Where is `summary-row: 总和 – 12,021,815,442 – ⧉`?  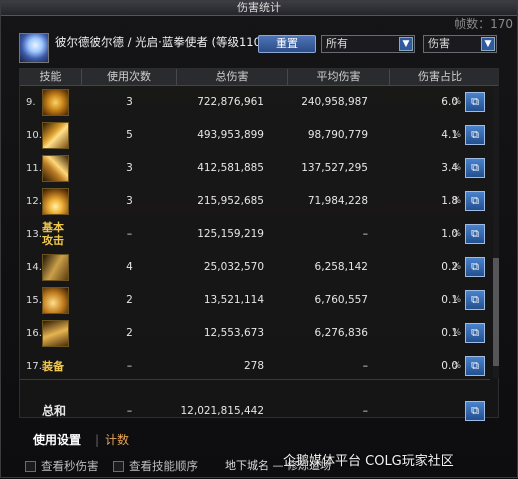 summary-row: 总和 – 12,021,815,442 – ⧉ is located at coordinates (255, 411).